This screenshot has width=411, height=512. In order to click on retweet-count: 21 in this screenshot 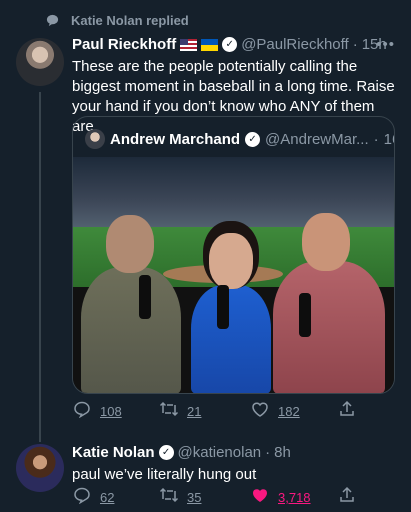, I will do `click(194, 411)`.